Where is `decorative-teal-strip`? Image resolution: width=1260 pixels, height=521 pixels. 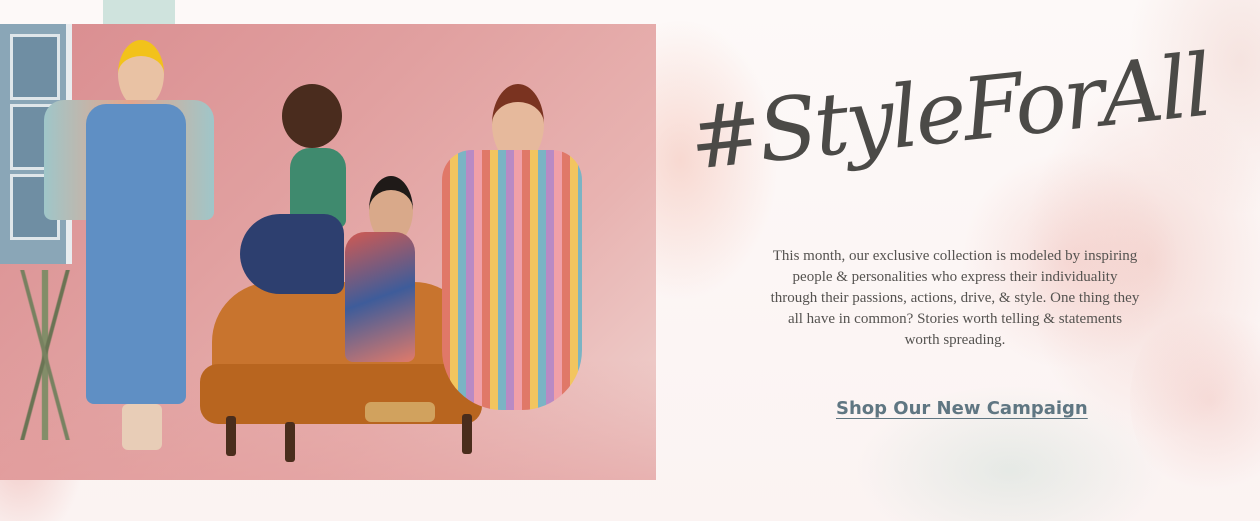 decorative-teal-strip is located at coordinates (139, 12).